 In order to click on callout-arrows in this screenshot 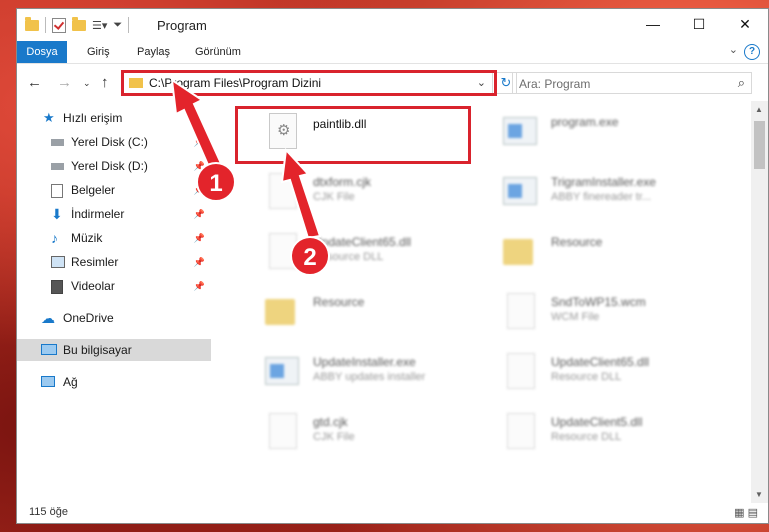, I will do `click(246, 158)`.